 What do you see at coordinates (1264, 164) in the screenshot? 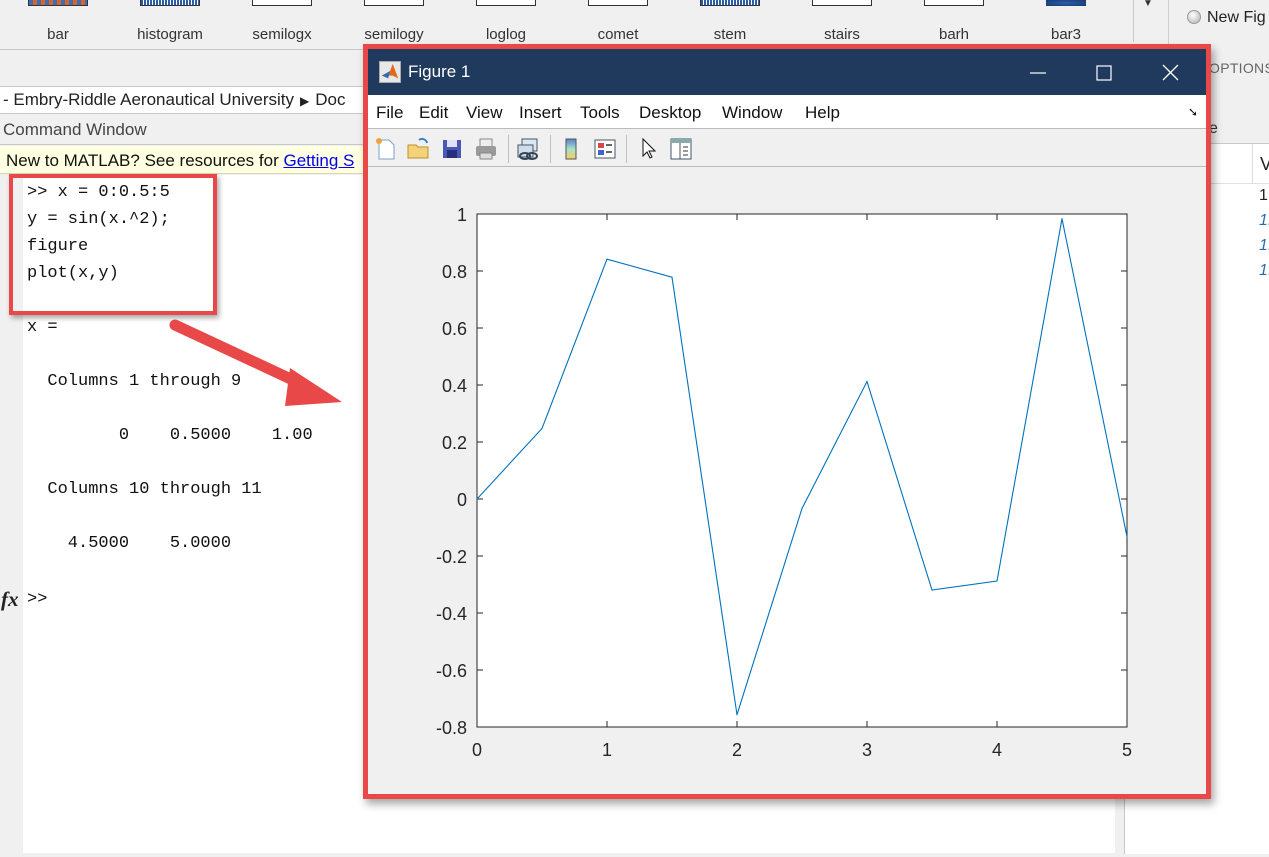
I see `value-column-label: V` at bounding box center [1264, 164].